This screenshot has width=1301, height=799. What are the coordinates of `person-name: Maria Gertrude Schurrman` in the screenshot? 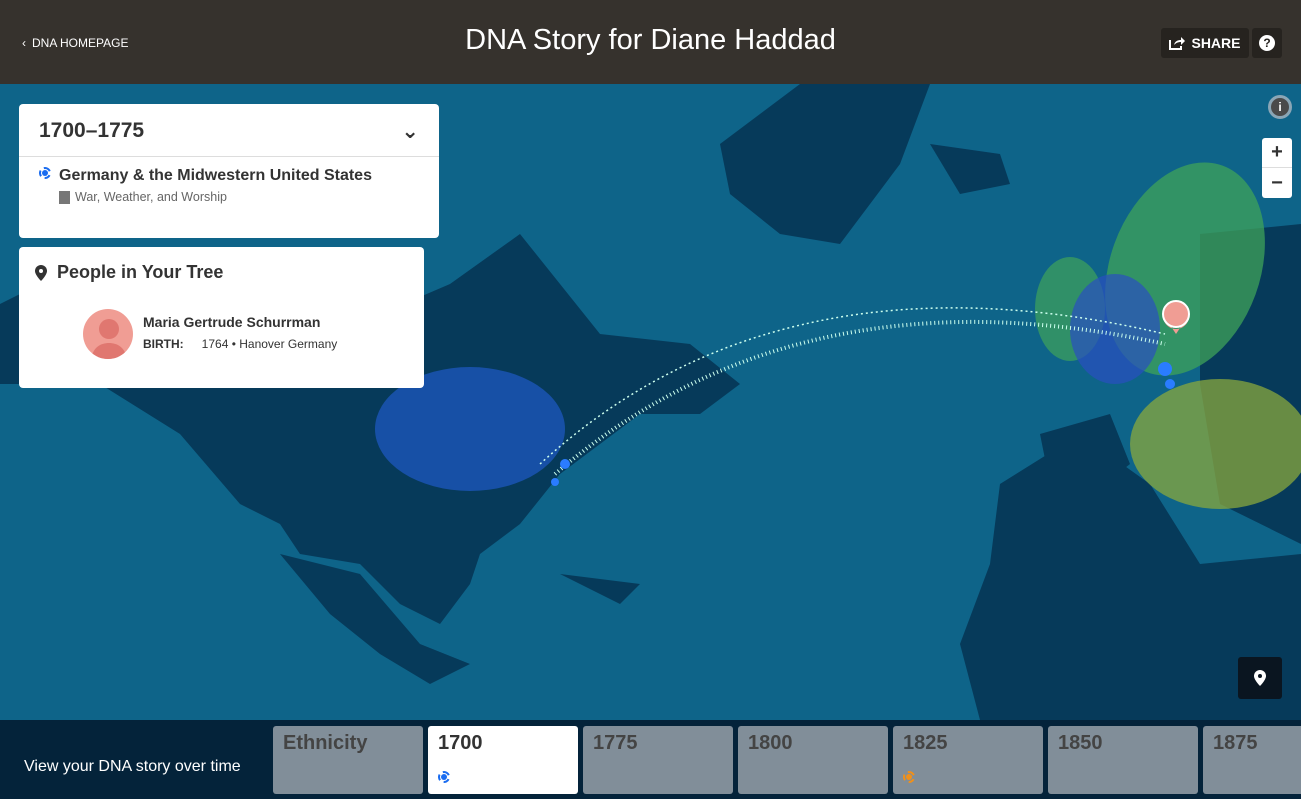 It's located at (232, 322).